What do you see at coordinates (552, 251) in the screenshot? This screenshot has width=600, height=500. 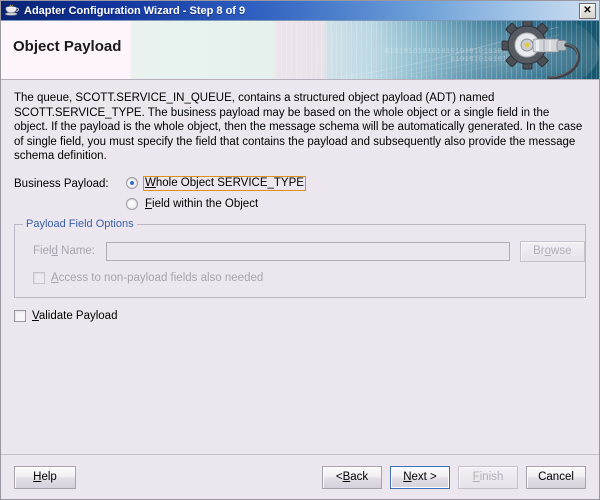 I see `browse-button: Br o wse` at bounding box center [552, 251].